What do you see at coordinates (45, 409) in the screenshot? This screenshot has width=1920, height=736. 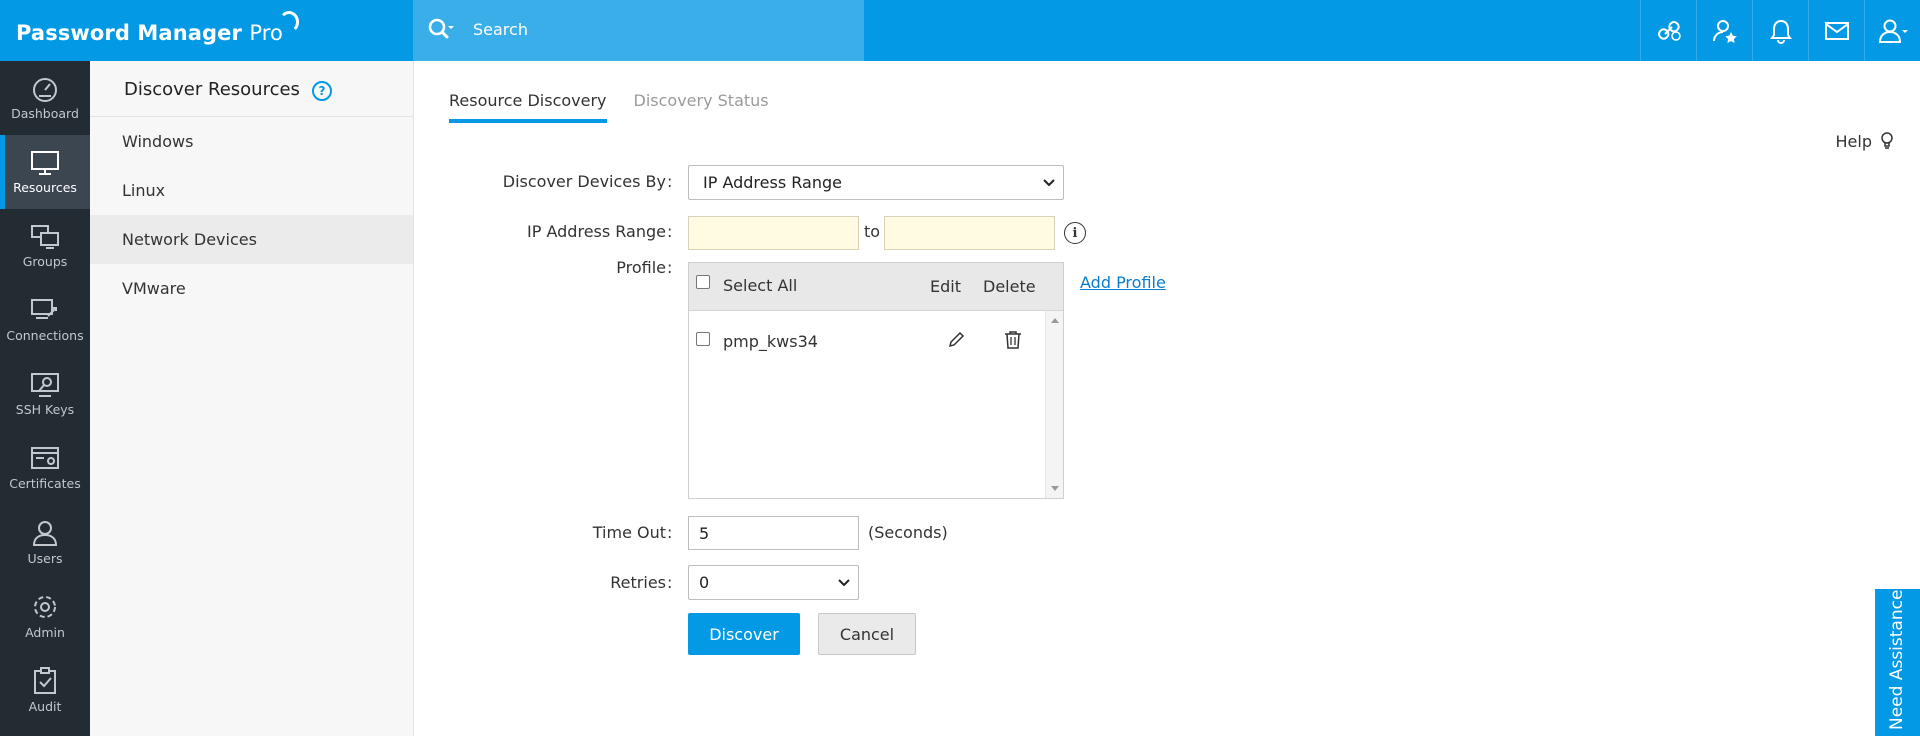 I see `nav-label: SSH Keys` at bounding box center [45, 409].